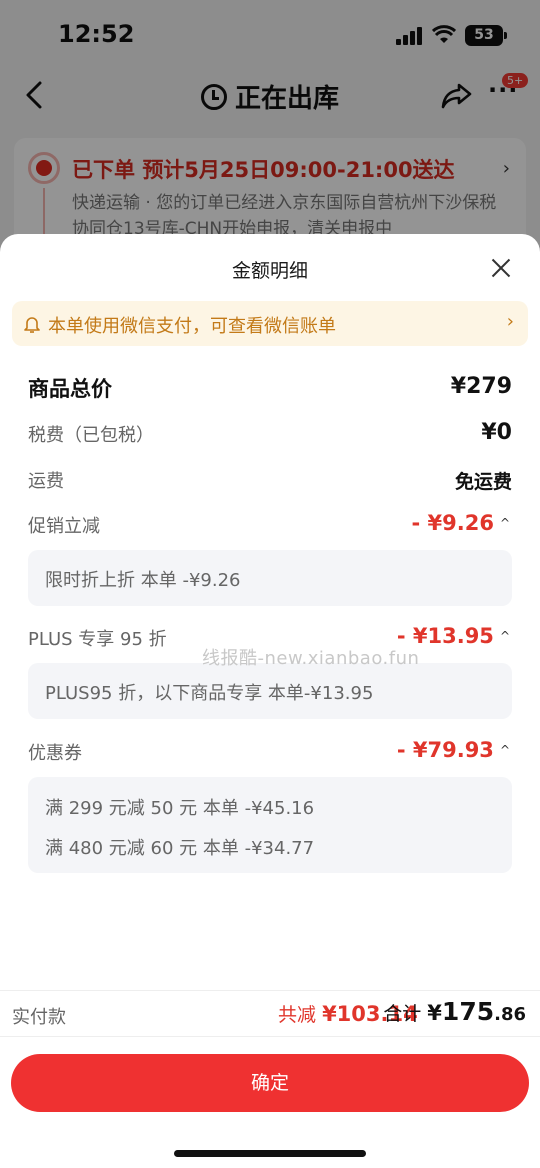 This screenshot has width=540, height=1168. What do you see at coordinates (97, 639) in the screenshot?
I see `plus-label: PLUS 专享 95 折` at bounding box center [97, 639].